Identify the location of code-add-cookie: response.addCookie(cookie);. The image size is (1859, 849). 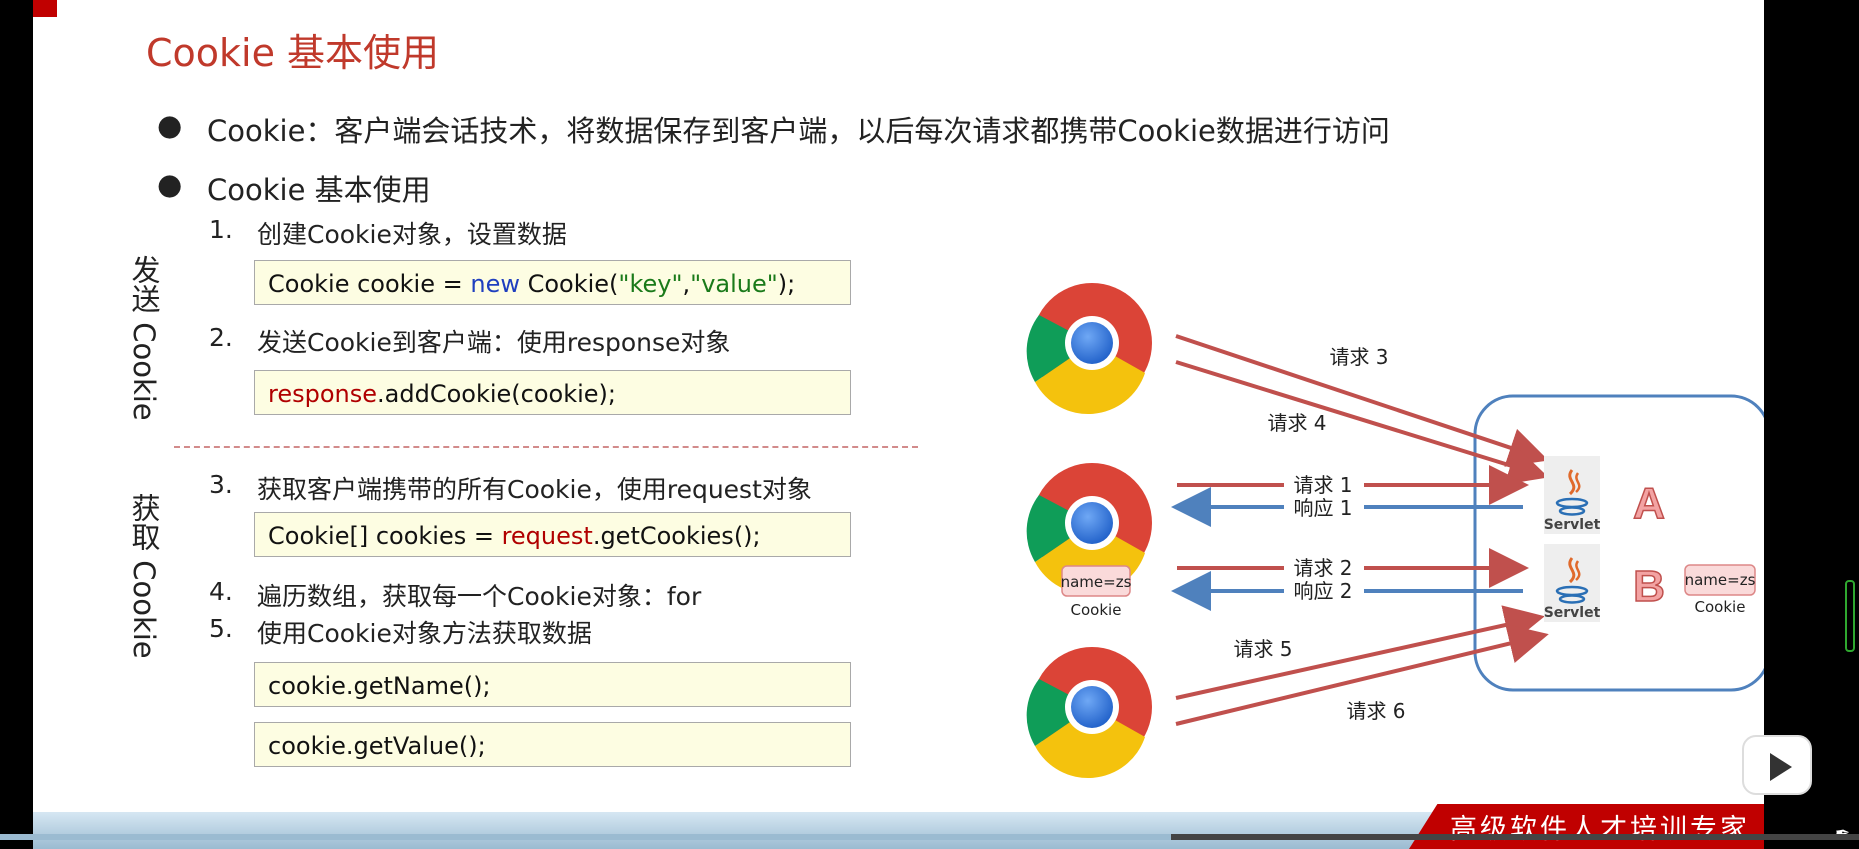
(552, 392).